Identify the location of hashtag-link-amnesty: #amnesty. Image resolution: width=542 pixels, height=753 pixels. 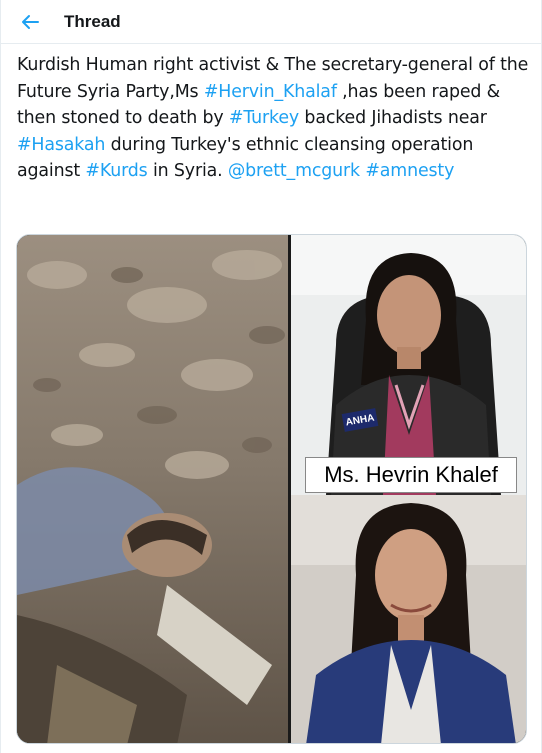
(409, 171).